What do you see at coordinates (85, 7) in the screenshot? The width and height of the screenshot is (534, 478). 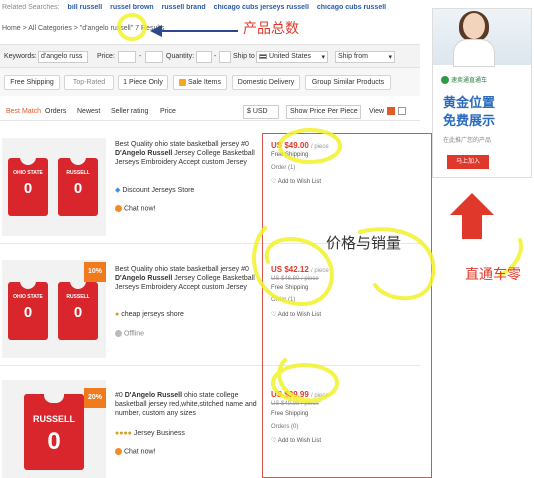 I see `related-search-link: bill russell` at bounding box center [85, 7].